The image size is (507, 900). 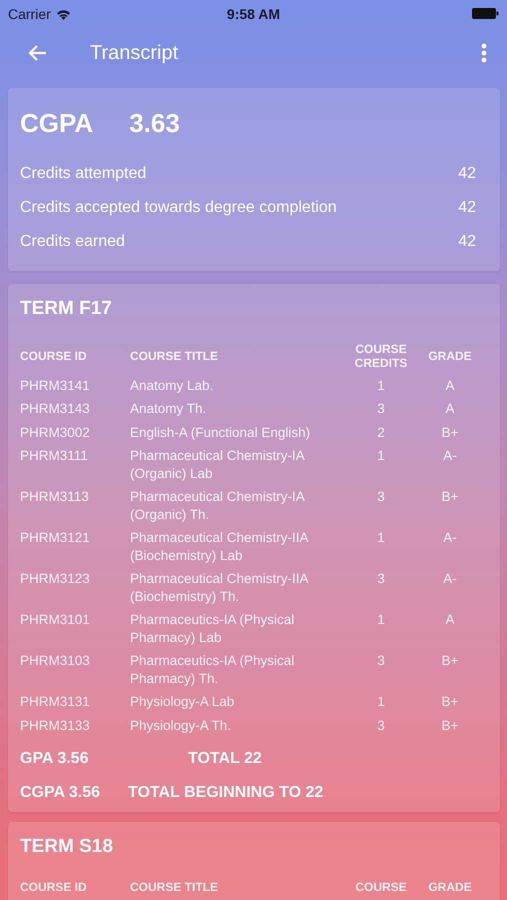 What do you see at coordinates (83, 174) in the screenshot?
I see `credits-label: Credits attempted` at bounding box center [83, 174].